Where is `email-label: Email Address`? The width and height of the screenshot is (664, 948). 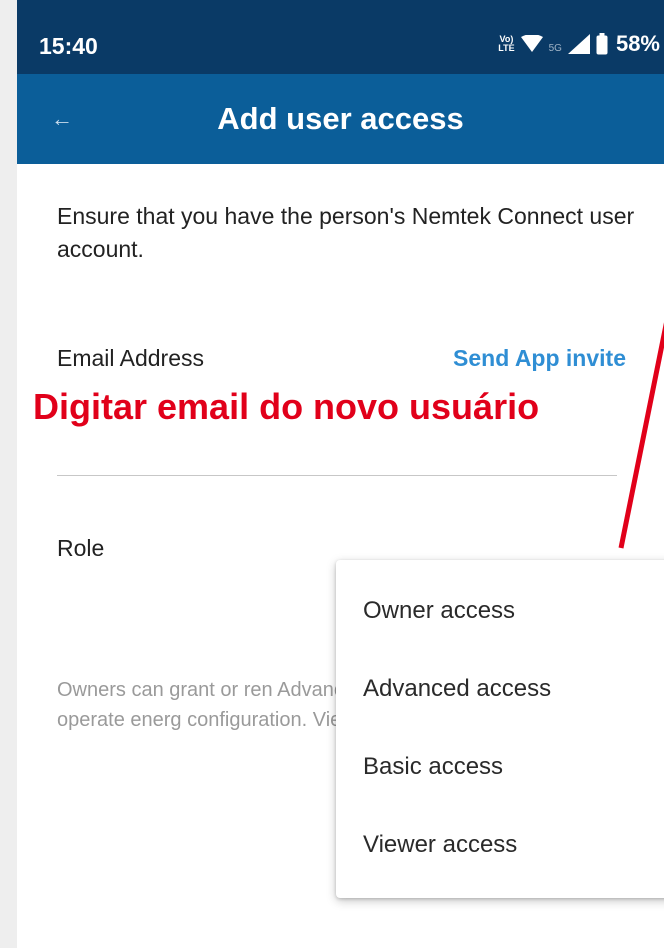
email-label: Email Address is located at coordinates (131, 358).